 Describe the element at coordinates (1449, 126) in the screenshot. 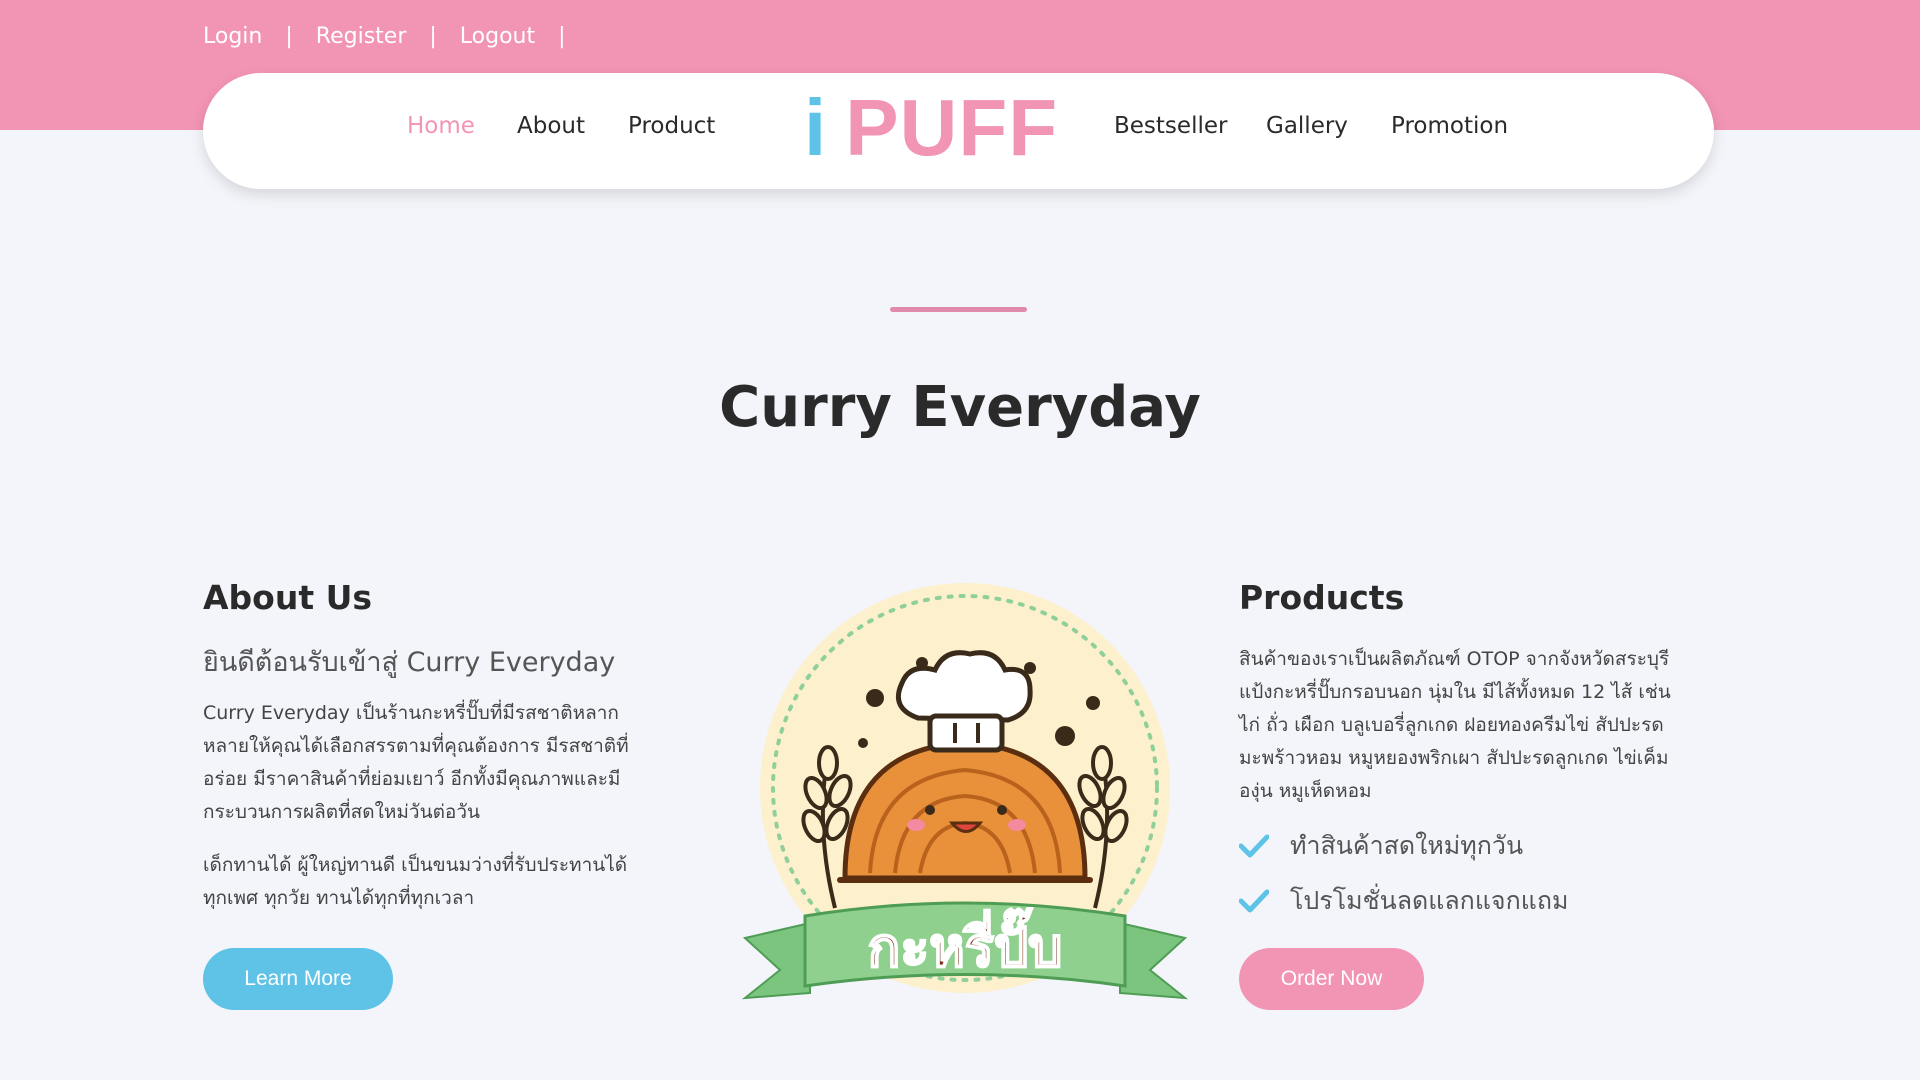

I see `nav-promotion: Promotion` at that location.